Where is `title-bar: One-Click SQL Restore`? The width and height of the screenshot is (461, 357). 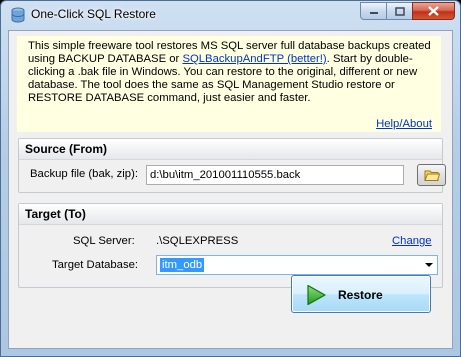 title-bar: One-Click SQL Restore is located at coordinates (230, 15).